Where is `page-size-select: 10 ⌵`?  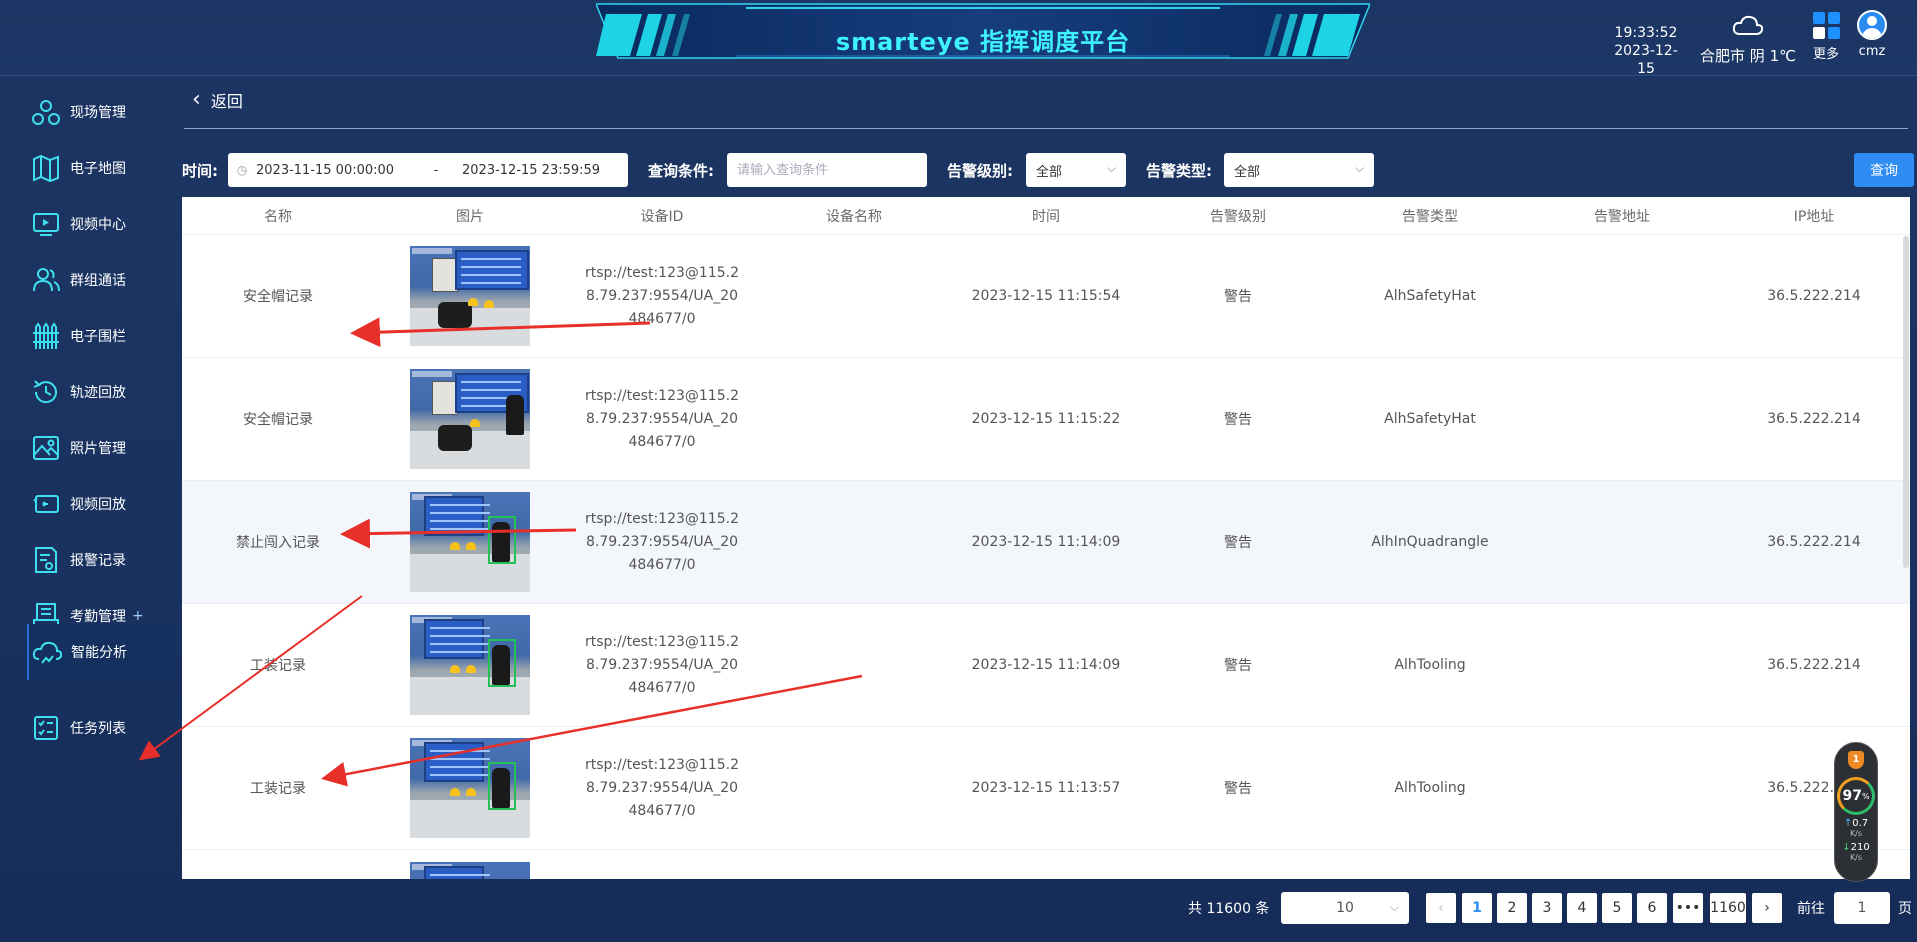
page-size-select: 10 ⌵ is located at coordinates (1345, 908).